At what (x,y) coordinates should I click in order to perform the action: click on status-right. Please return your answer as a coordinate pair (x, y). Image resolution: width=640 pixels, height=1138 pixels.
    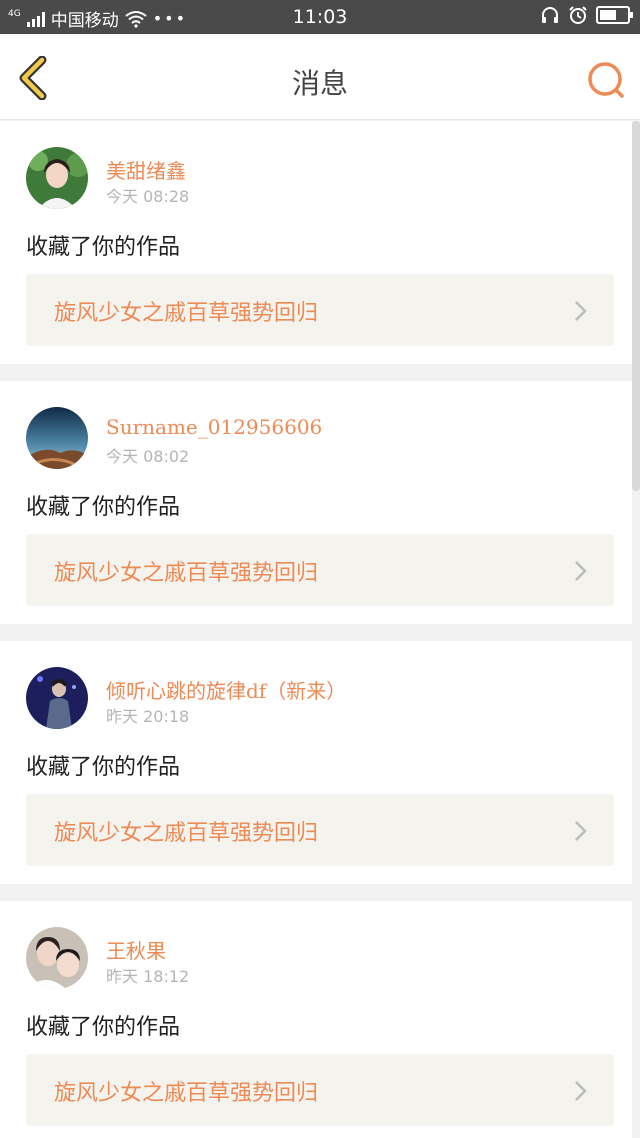
    Looking at the image, I should click on (586, 15).